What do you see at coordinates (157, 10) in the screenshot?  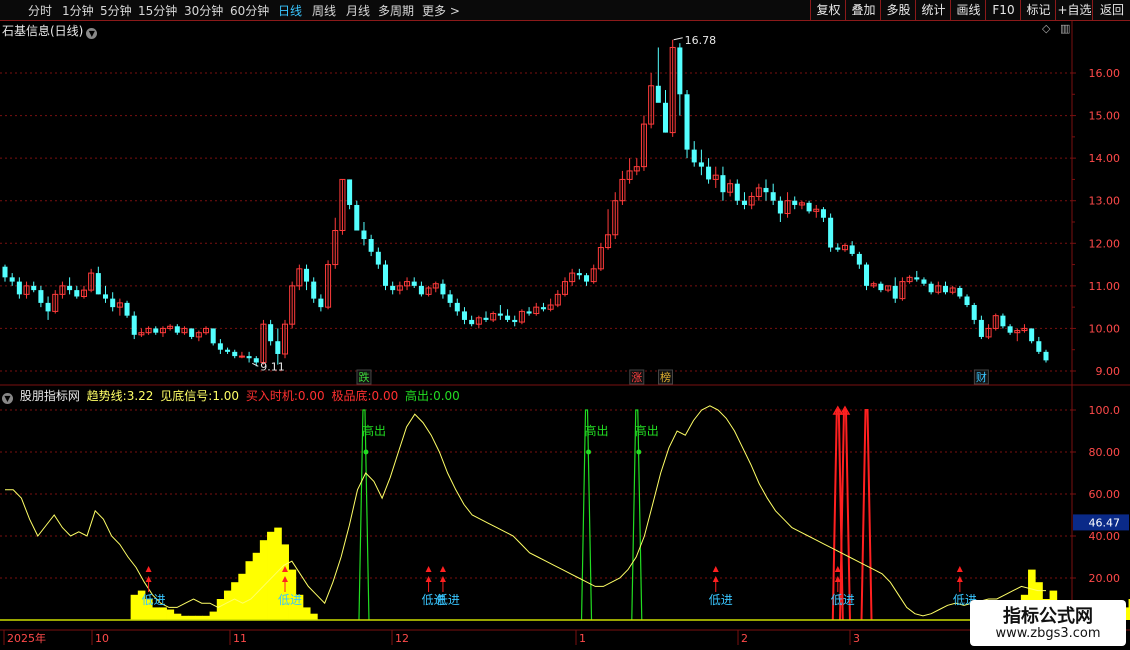 I see `period-tab-3: 15分钟` at bounding box center [157, 10].